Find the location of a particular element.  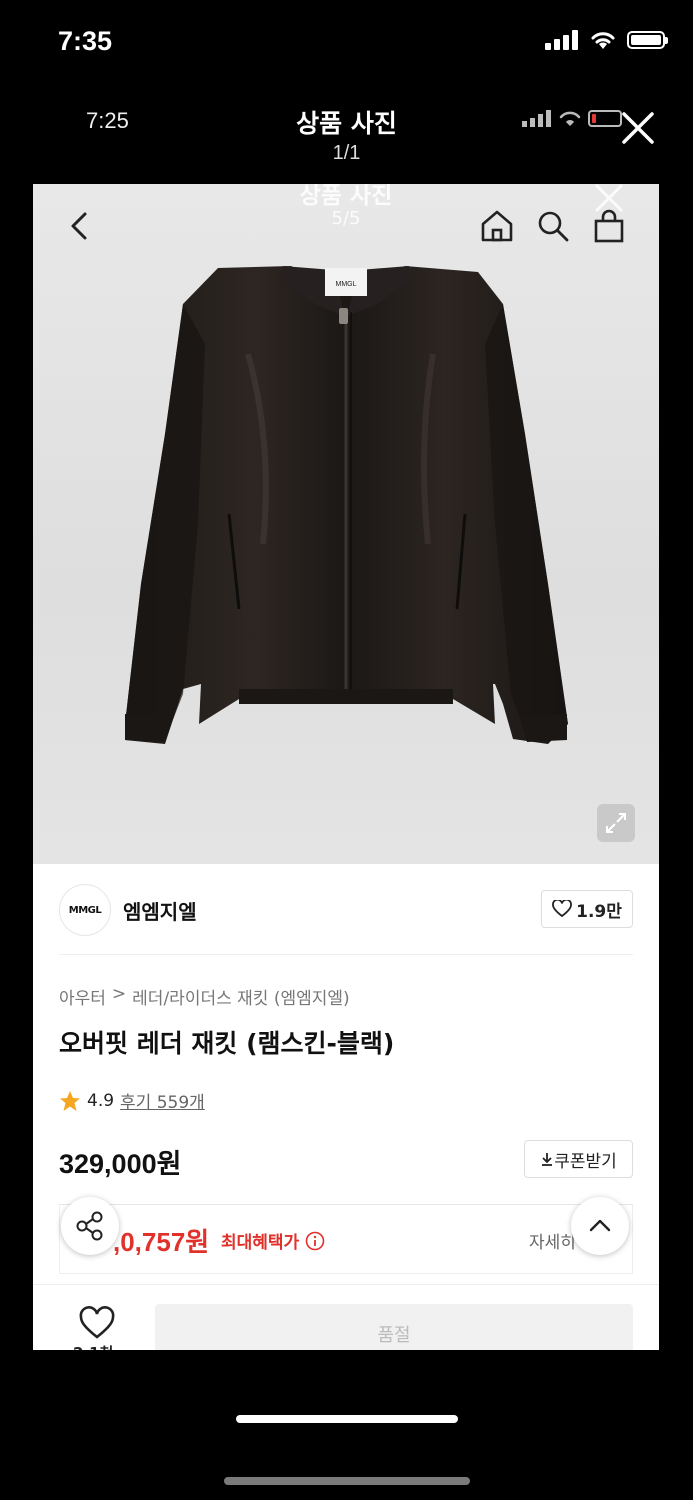

expand-button is located at coordinates (616, 823).